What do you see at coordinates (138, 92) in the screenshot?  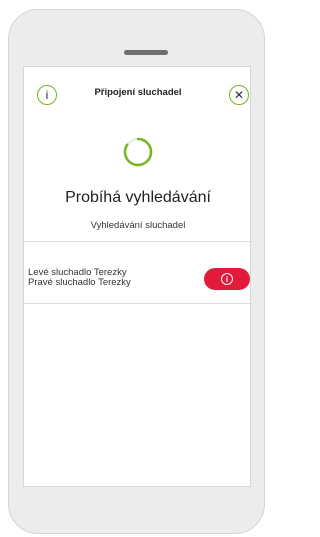 I see `page-title: Připojení sluchadel` at bounding box center [138, 92].